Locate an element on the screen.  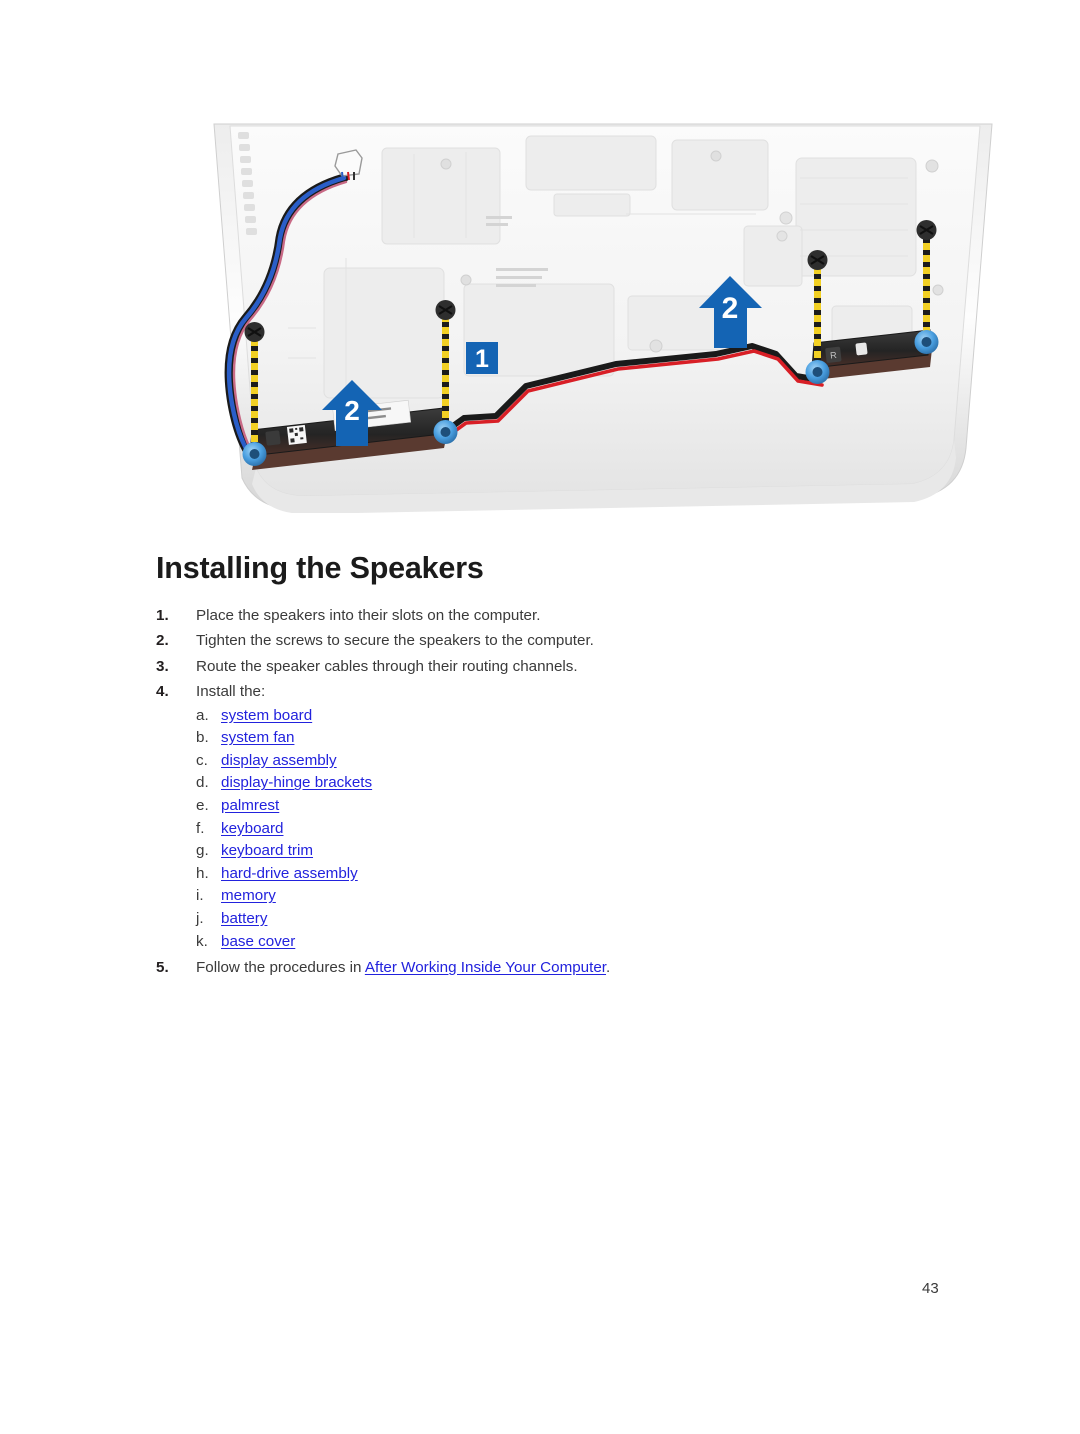
callout-1-label: 1 is located at coordinates (482, 359).